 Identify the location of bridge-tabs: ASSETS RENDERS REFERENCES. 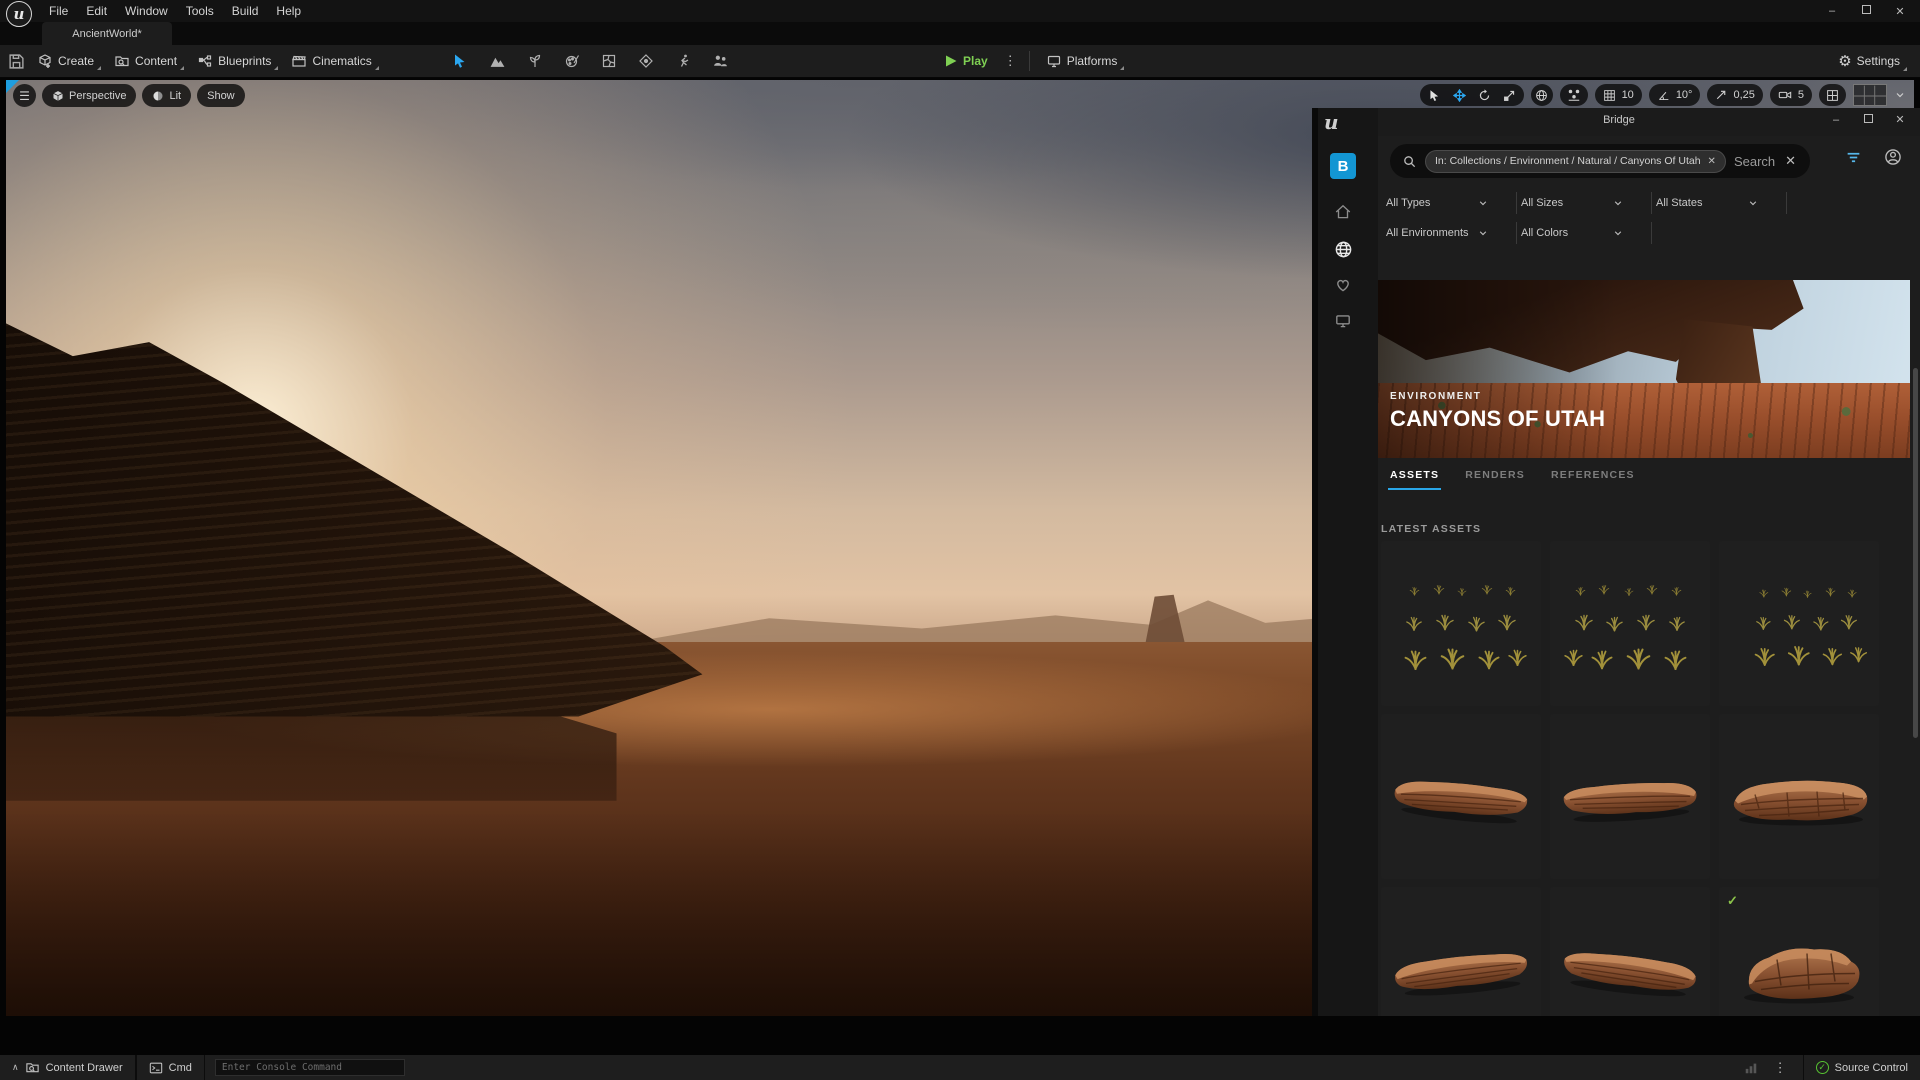
(1511, 479).